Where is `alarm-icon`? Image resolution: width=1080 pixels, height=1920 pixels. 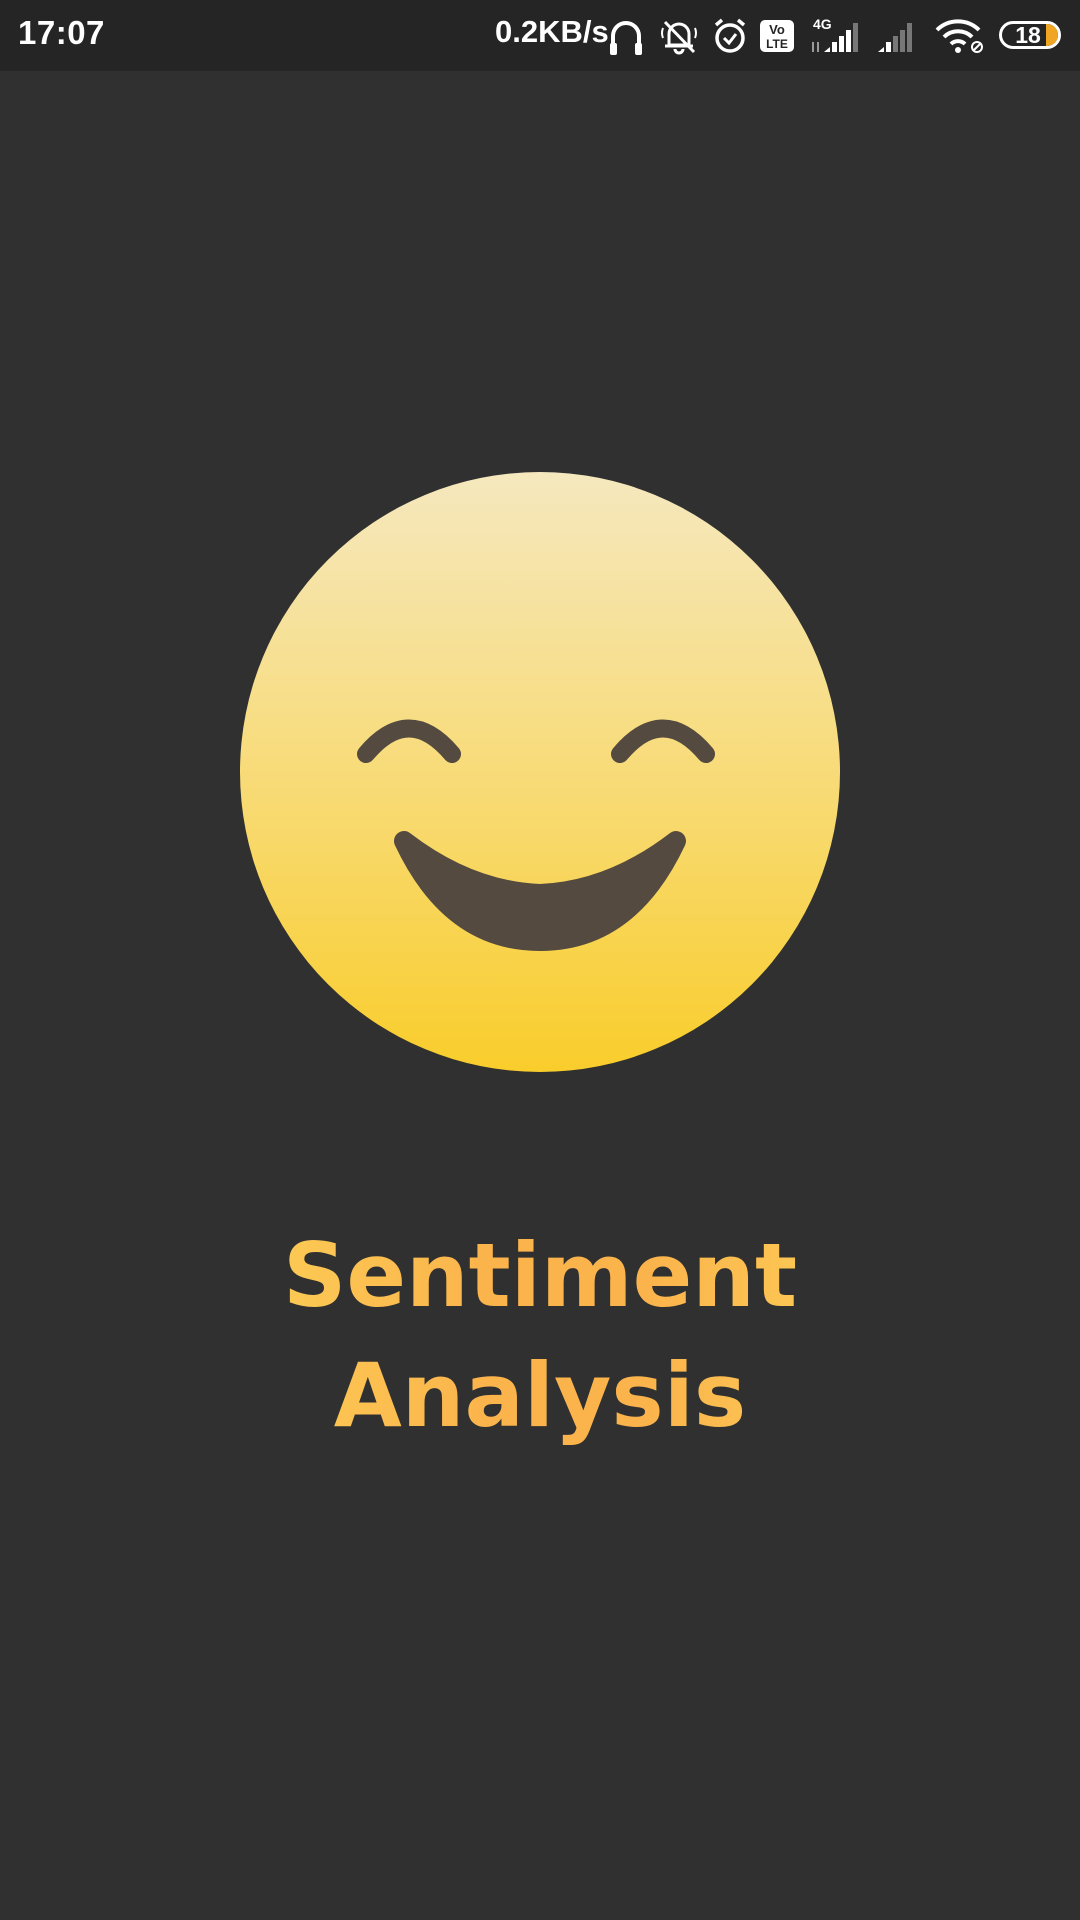 alarm-icon is located at coordinates (730, 39).